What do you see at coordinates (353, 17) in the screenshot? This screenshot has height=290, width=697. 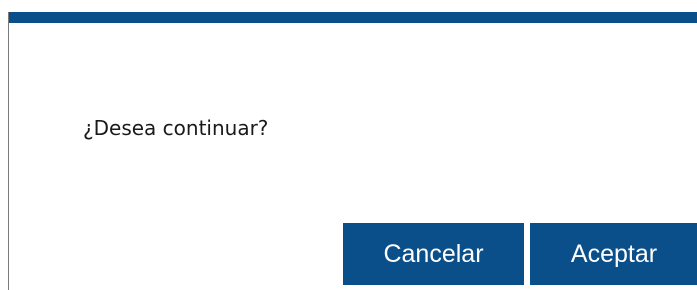 I see `dialog-title-bar` at bounding box center [353, 17].